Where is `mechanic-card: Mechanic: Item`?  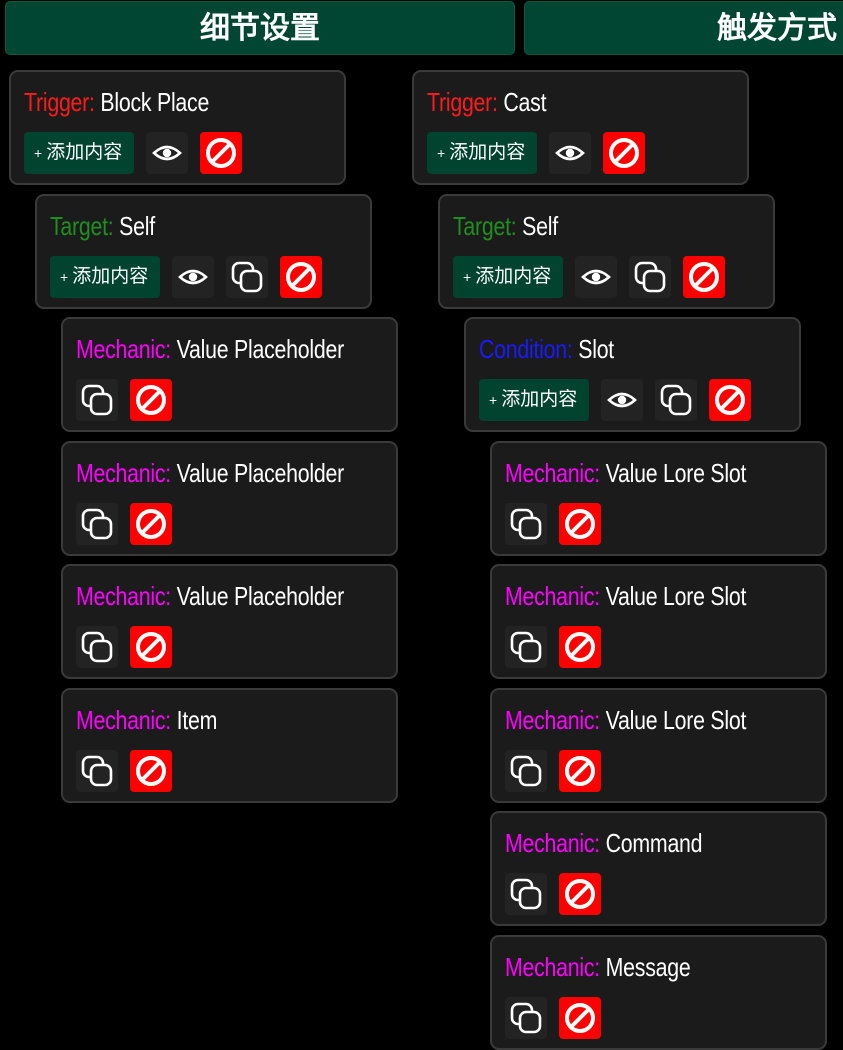
mechanic-card: Mechanic: Item is located at coordinates (229, 745).